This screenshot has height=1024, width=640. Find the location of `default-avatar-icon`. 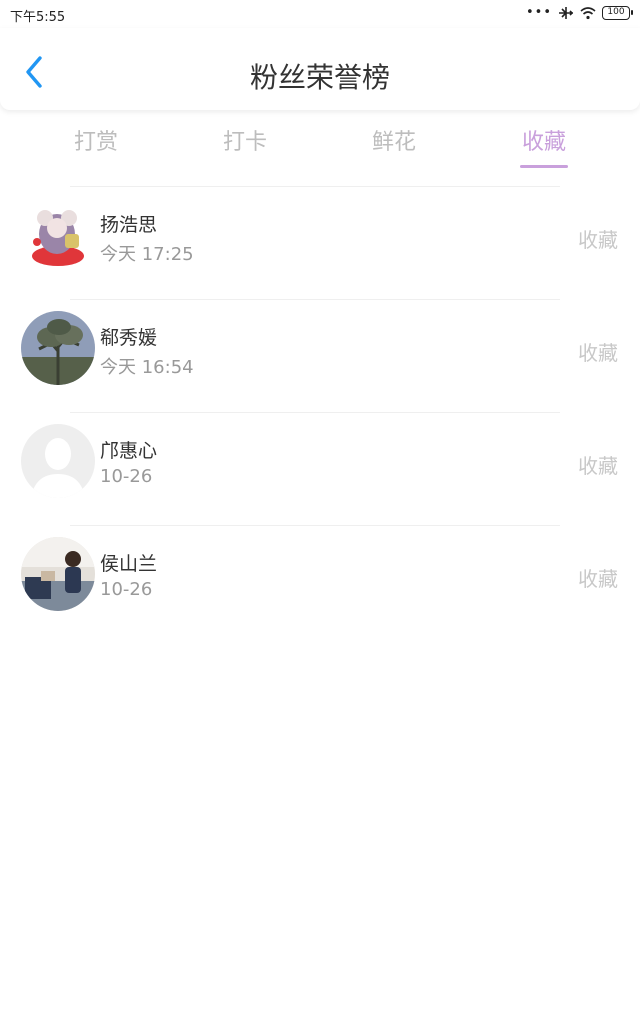

default-avatar-icon is located at coordinates (58, 461).